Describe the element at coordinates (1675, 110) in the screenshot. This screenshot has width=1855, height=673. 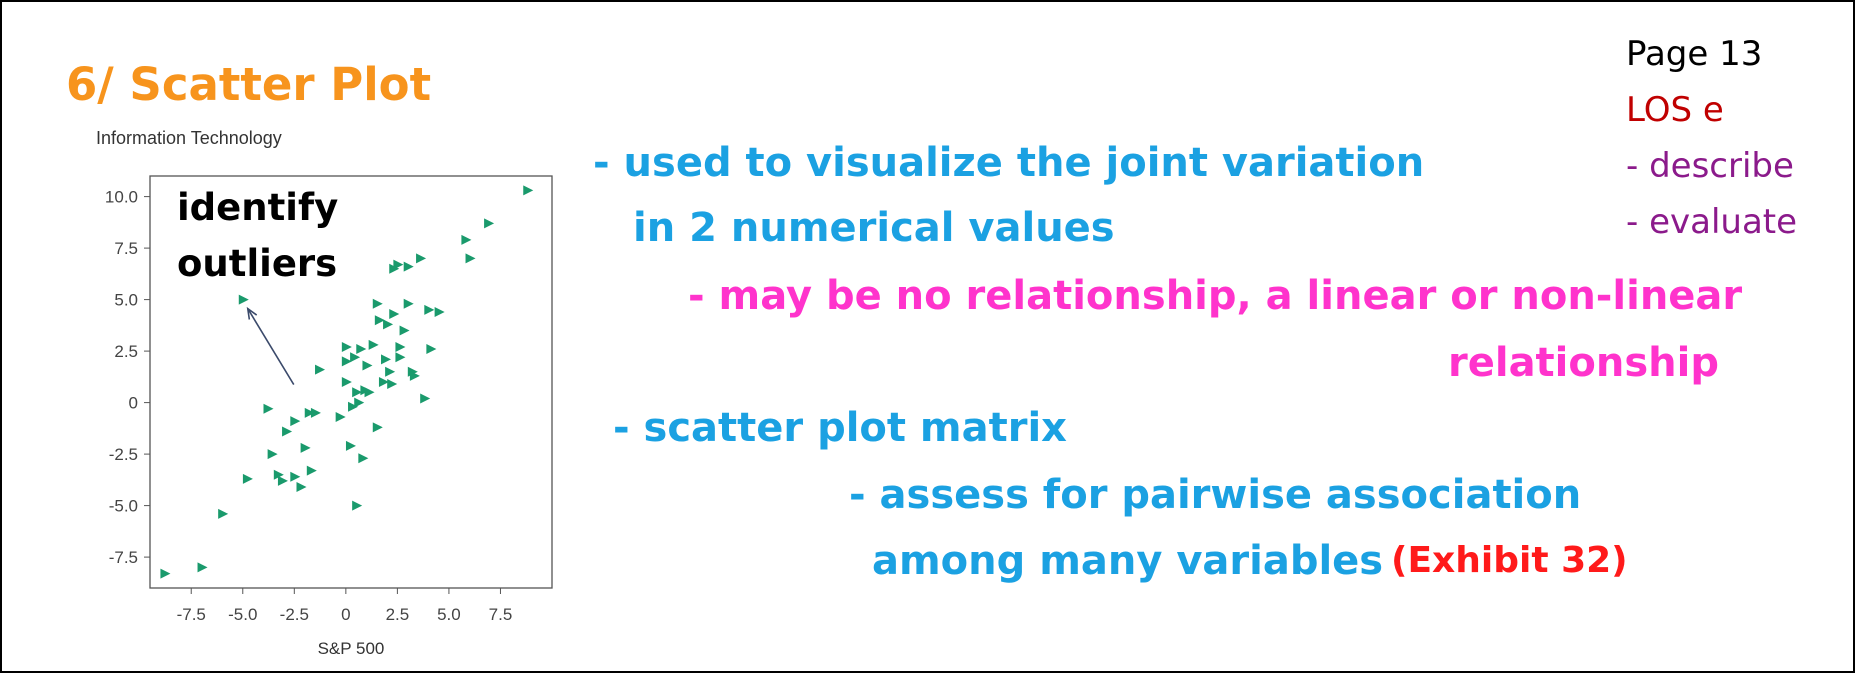
I see `los-label: LOS e` at that location.